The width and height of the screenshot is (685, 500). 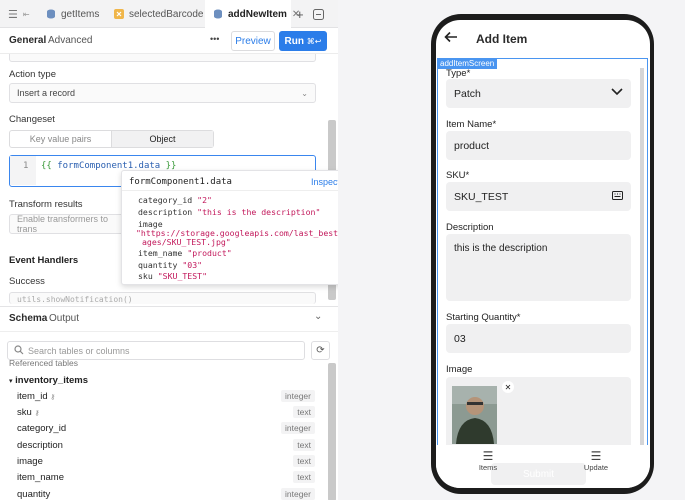 I want to click on tab-output: Output, so click(x=64, y=318).